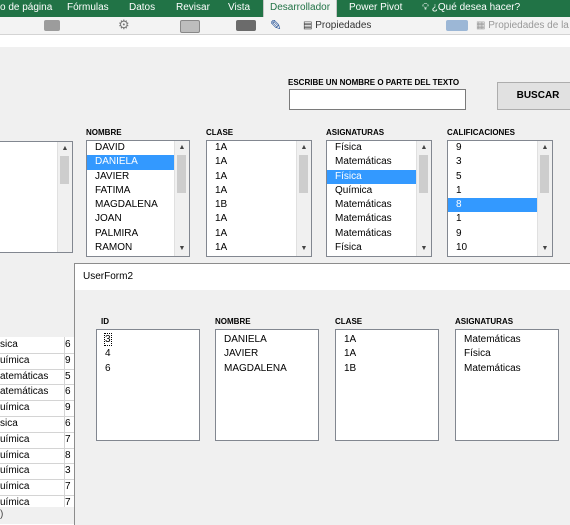  I want to click on asignaturas-scrollbar: ▲ ▼, so click(423, 198).